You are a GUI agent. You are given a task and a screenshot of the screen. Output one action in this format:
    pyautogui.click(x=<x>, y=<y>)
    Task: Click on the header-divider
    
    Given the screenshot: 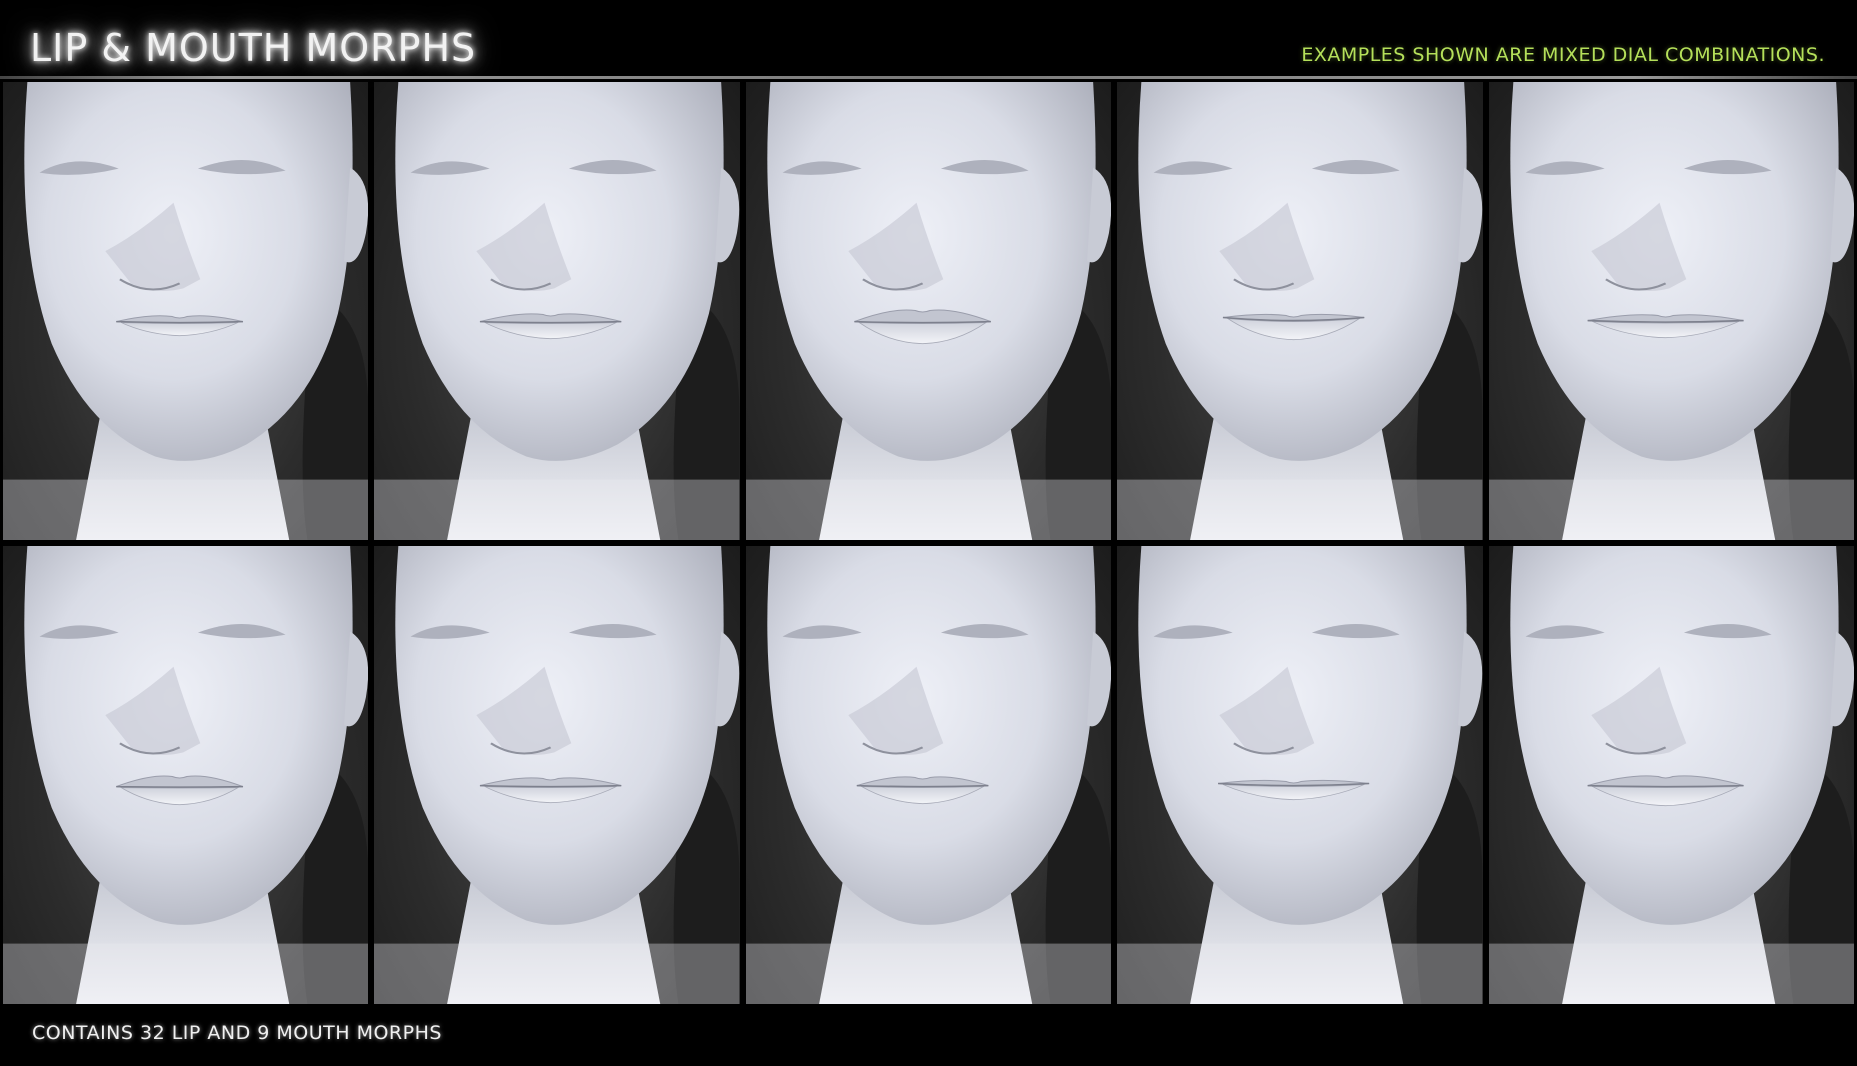 What is the action you would take?
    pyautogui.click(x=928, y=77)
    